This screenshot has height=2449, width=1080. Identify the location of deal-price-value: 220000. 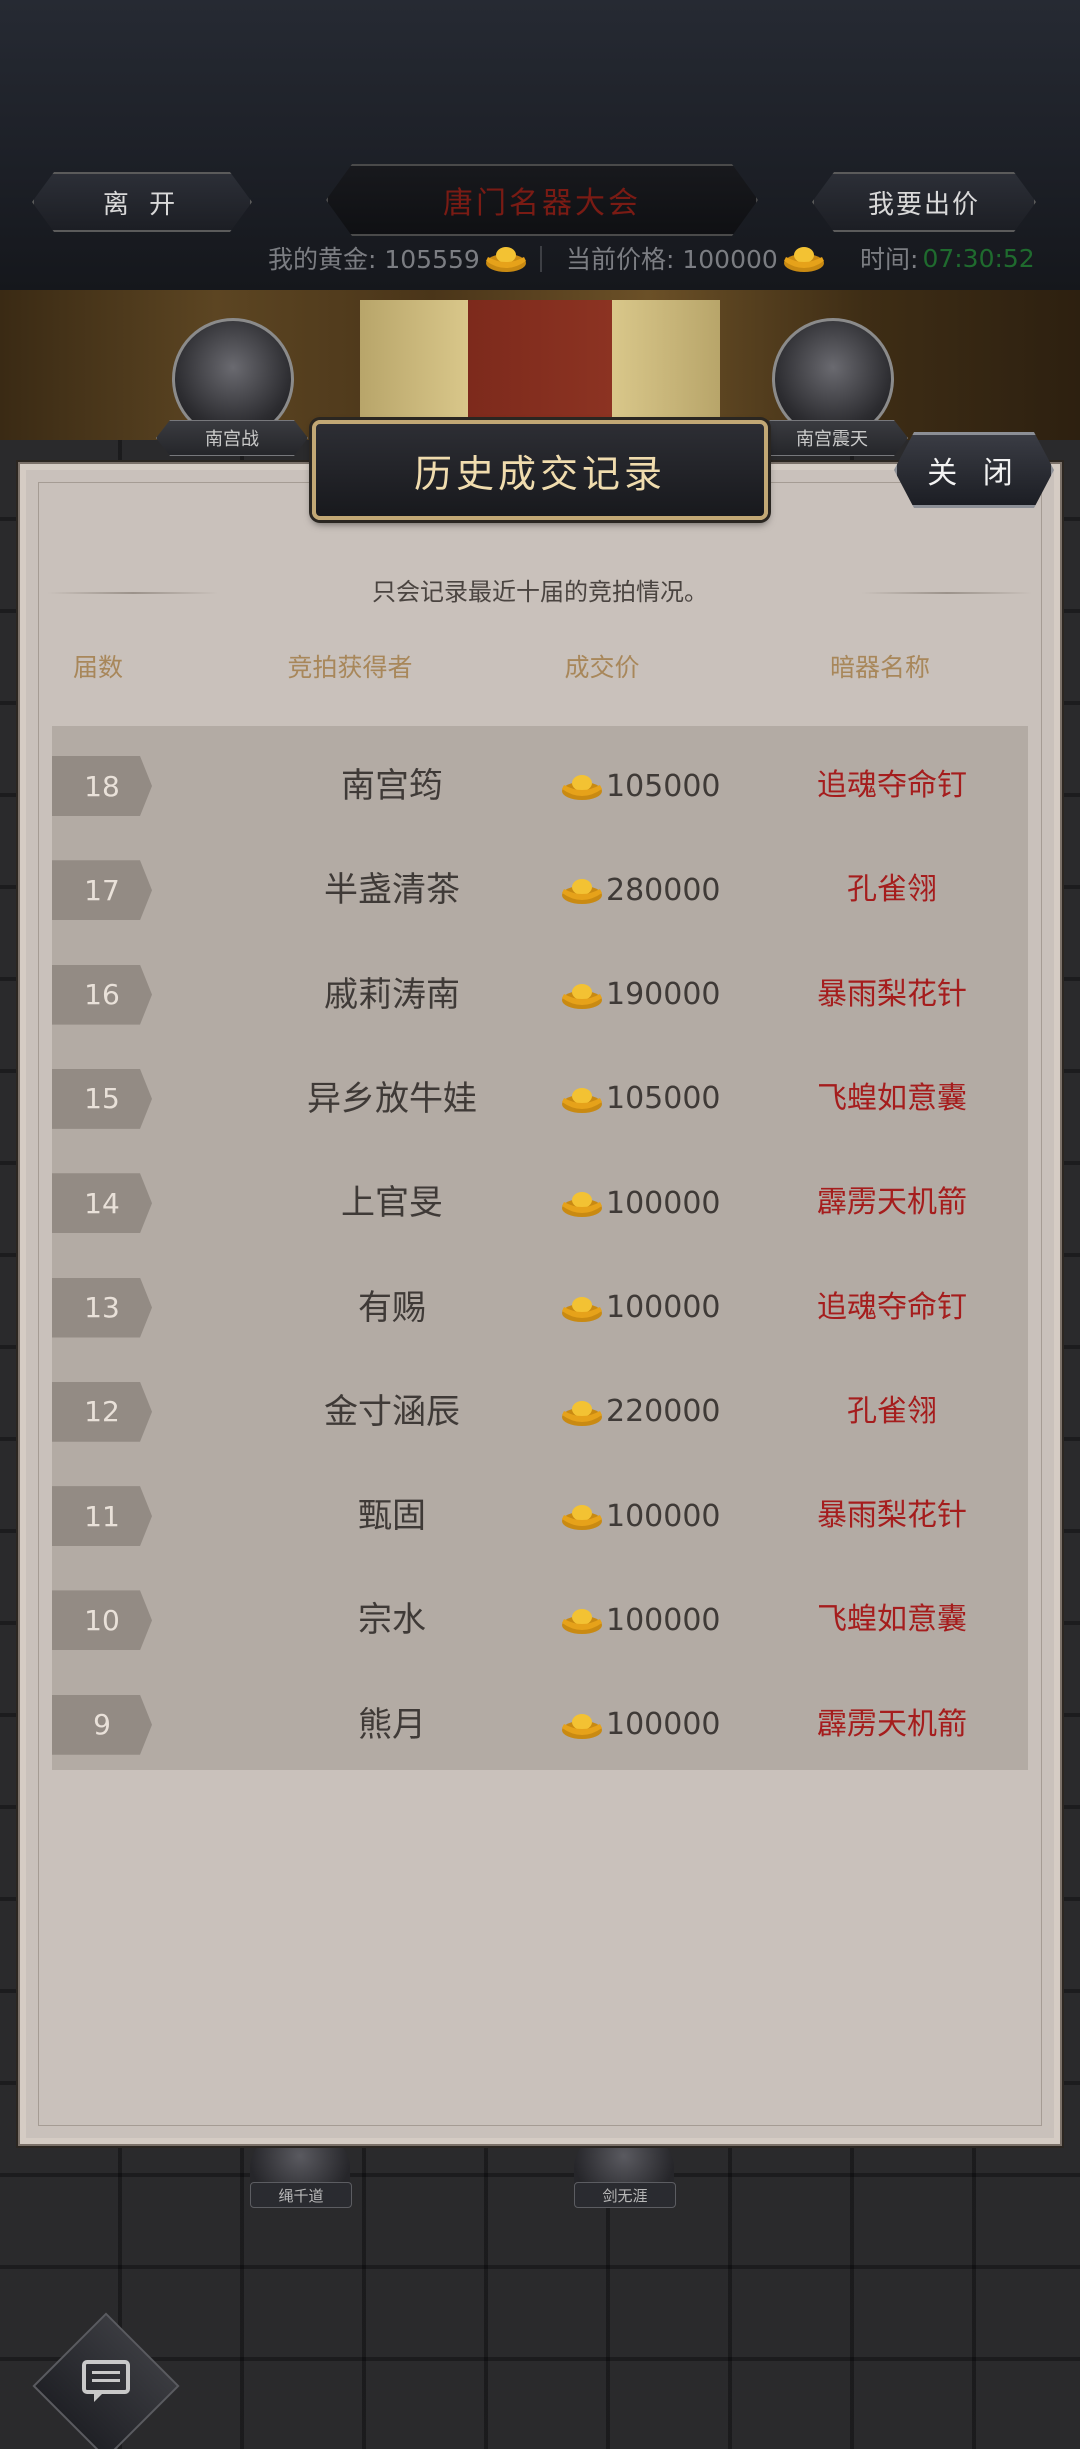
(663, 1412).